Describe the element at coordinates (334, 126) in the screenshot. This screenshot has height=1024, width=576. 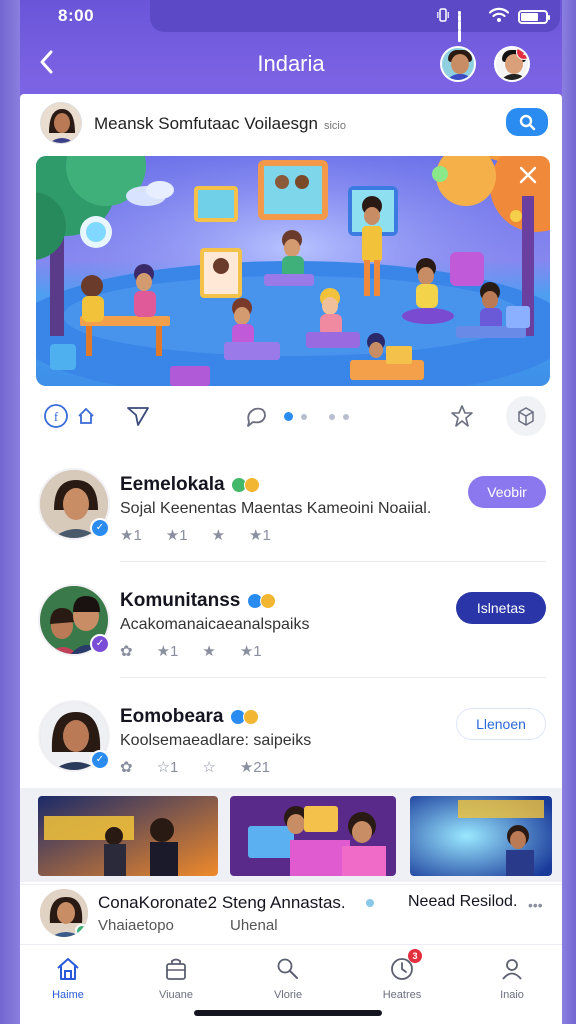
I see `post-header-meta: sicio` at that location.